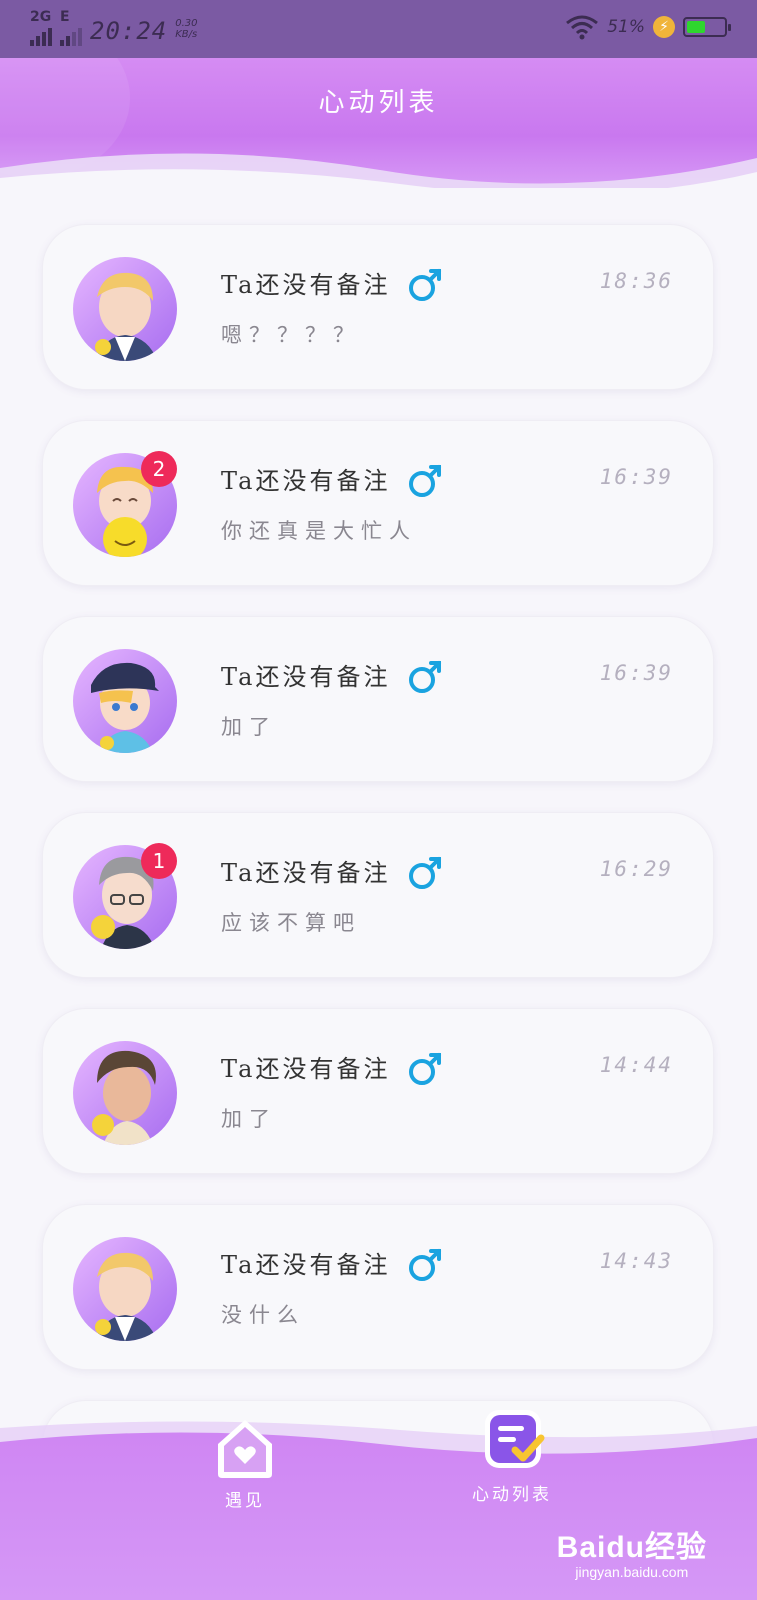 The image size is (757, 1600). What do you see at coordinates (378, 103) in the screenshot?
I see `page-title: 心动列表` at bounding box center [378, 103].